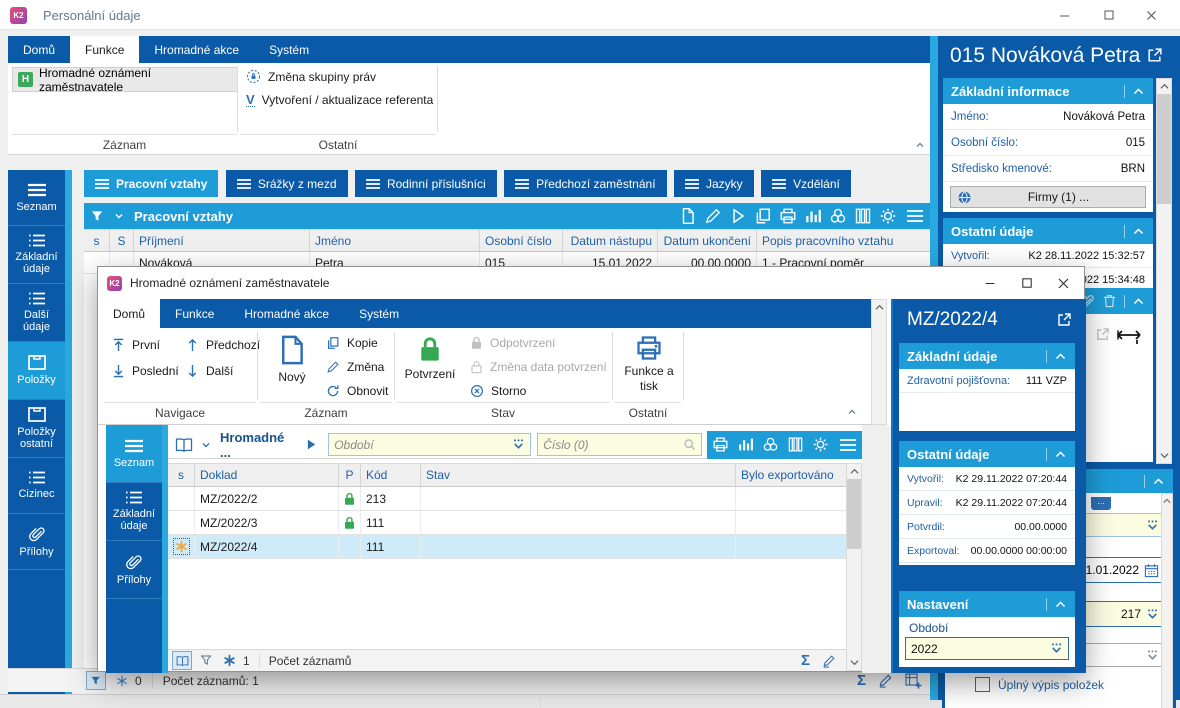 This screenshot has height=708, width=1180. What do you see at coordinates (1108, 15) in the screenshot?
I see `maximize-button` at bounding box center [1108, 15].